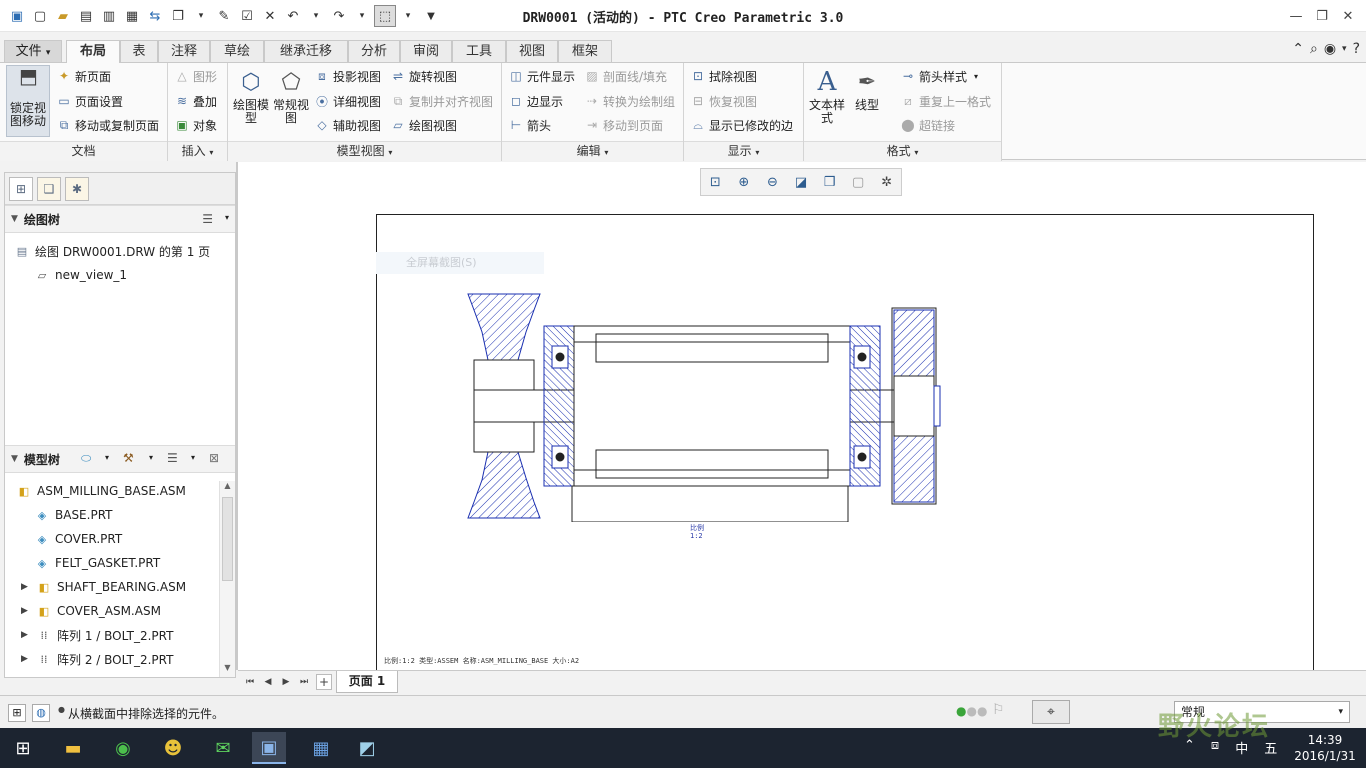  What do you see at coordinates (743, 151) in the screenshot?
I see `group-label-display: 显示 ▾` at bounding box center [743, 151].